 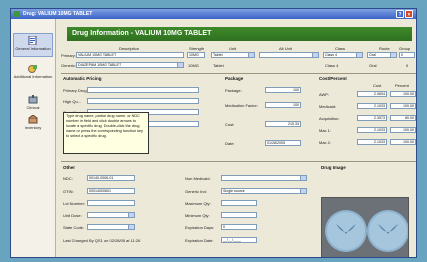 What do you see at coordinates (32, 69) in the screenshot?
I see `additional-info-icon` at bounding box center [32, 69].